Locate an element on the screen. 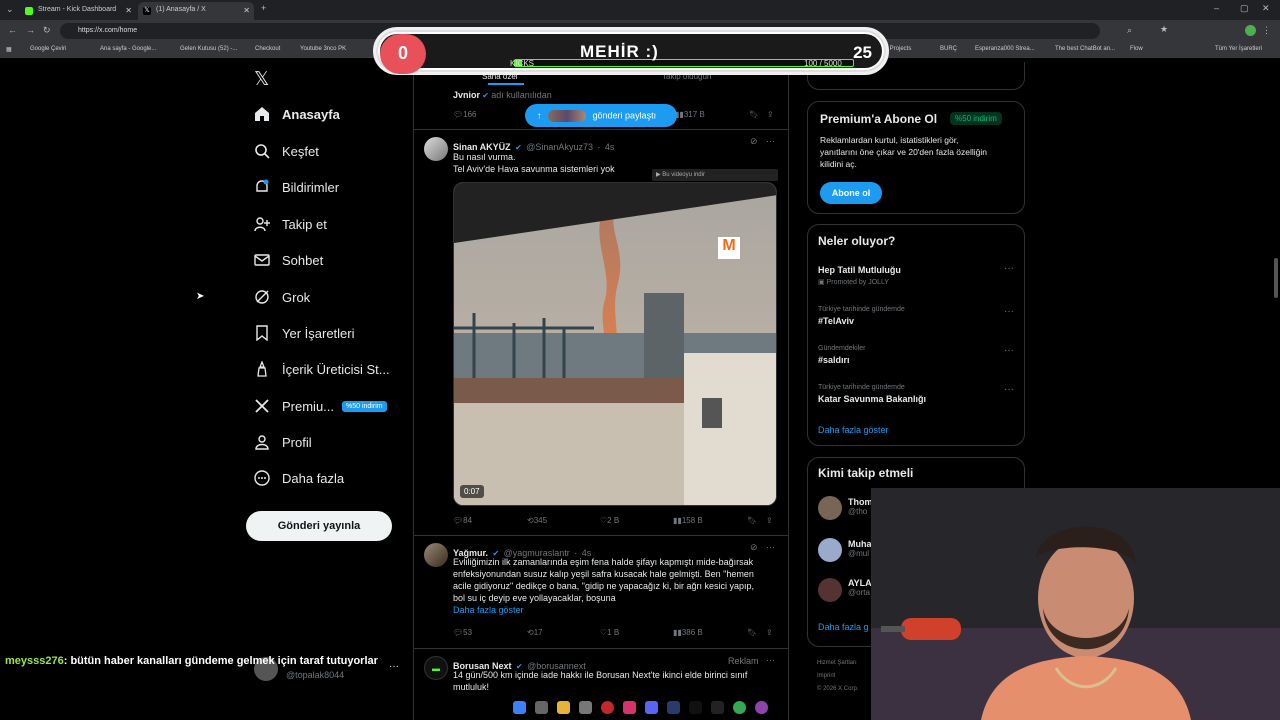 This screenshot has width=1280, height=720. x-app-icon is located at coordinates (717, 707).